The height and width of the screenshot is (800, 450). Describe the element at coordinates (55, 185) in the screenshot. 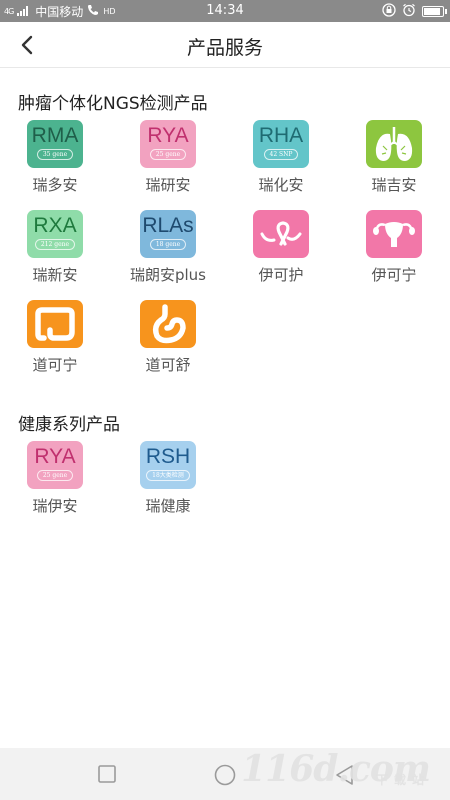

I see `product-label: 瑞多安` at that location.